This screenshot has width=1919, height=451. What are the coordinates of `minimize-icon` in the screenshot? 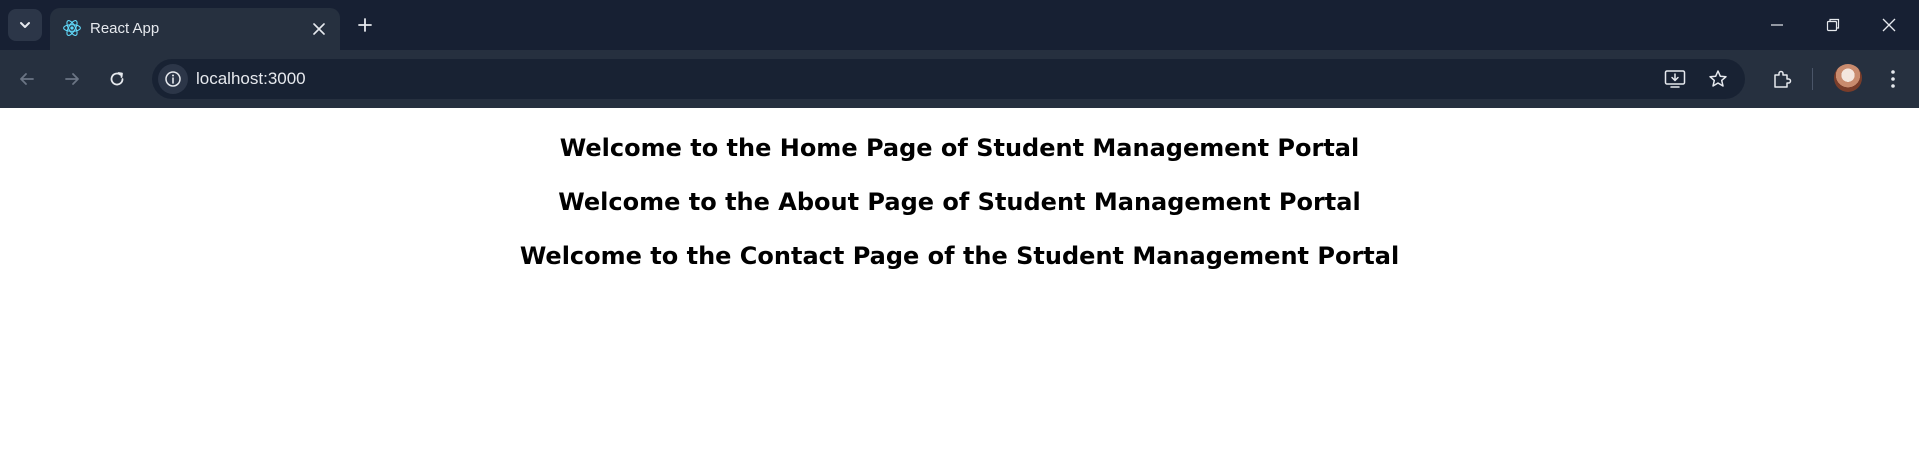 It's located at (1777, 25).